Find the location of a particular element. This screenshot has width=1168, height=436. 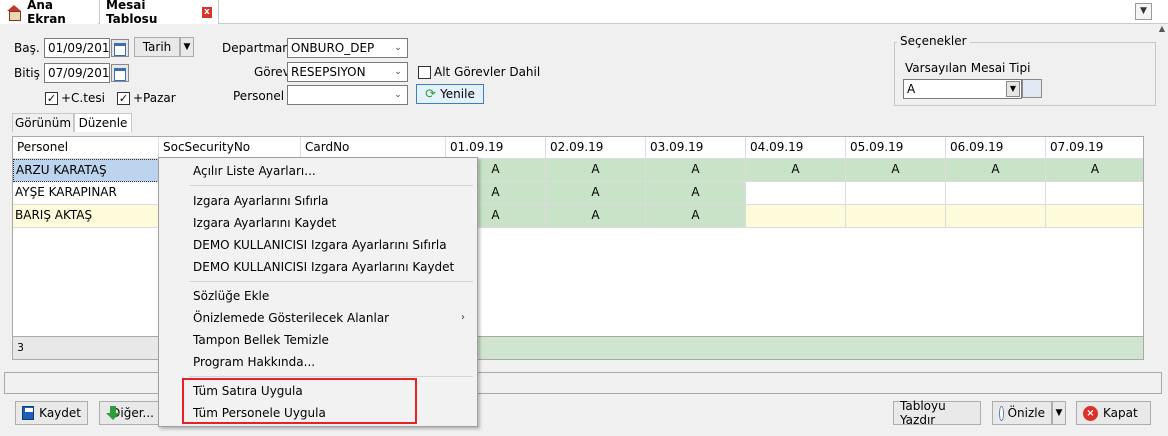

save-button: Kaydet is located at coordinates (51, 413).